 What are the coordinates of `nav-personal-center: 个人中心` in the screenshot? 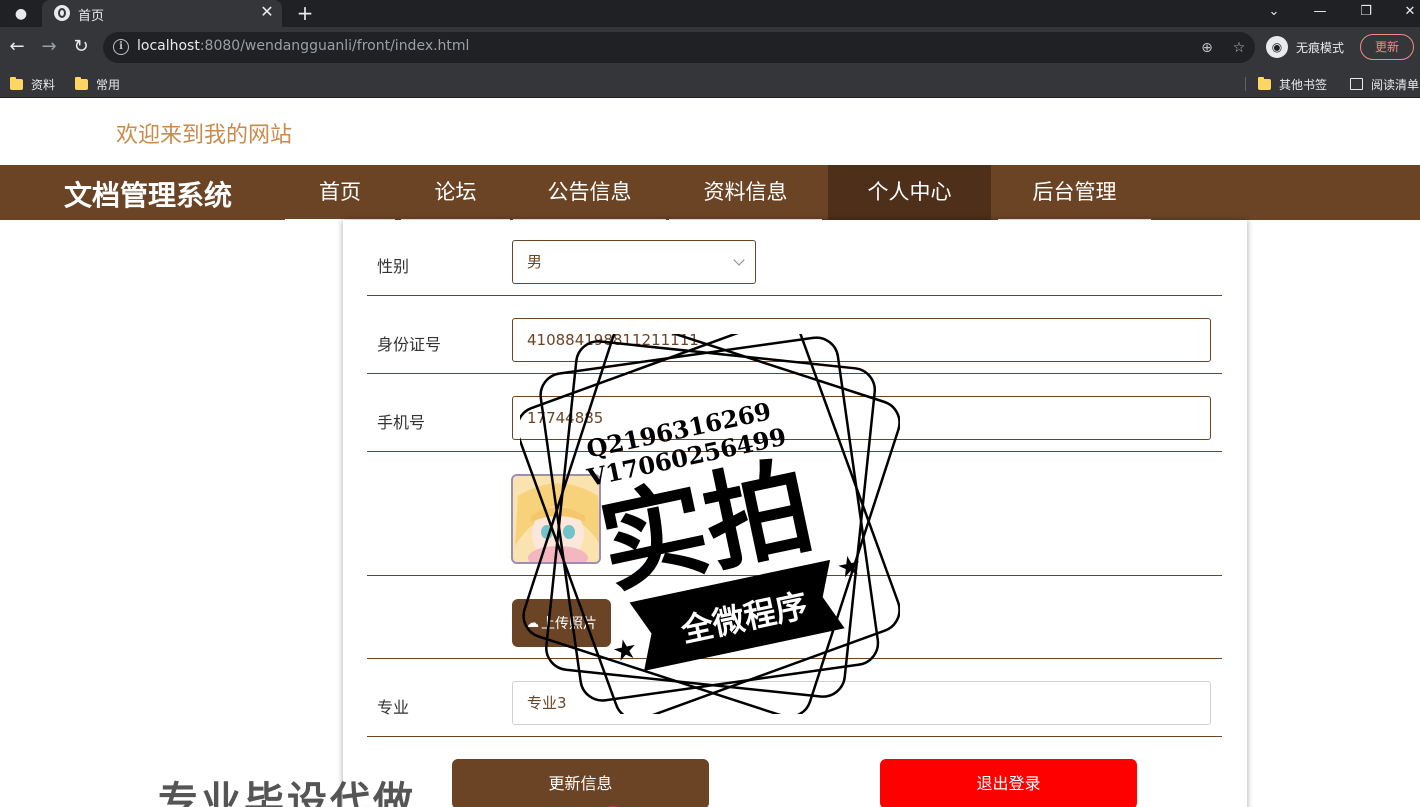 It's located at (909, 192).